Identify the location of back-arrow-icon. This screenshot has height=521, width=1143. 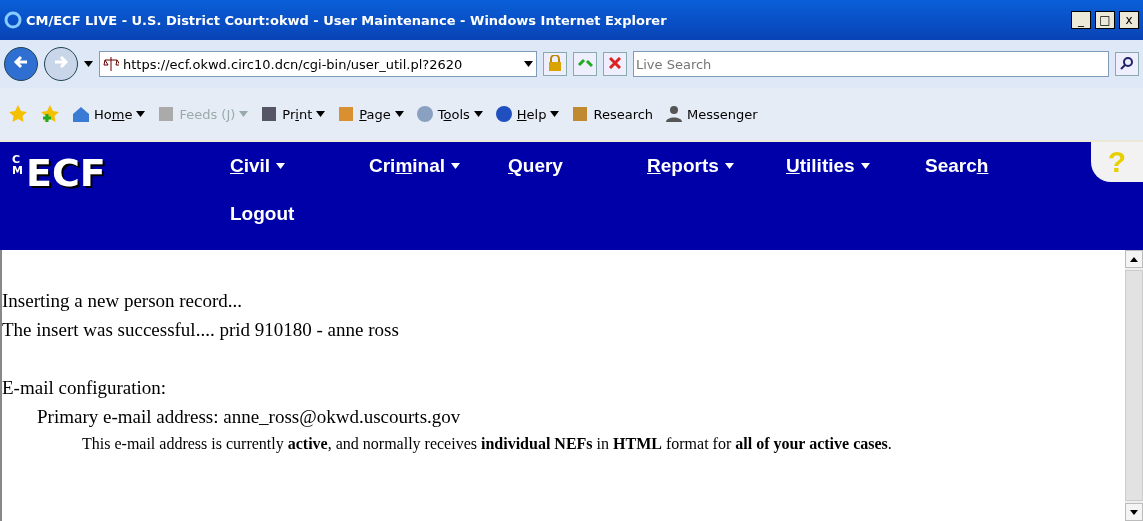
(21, 61).